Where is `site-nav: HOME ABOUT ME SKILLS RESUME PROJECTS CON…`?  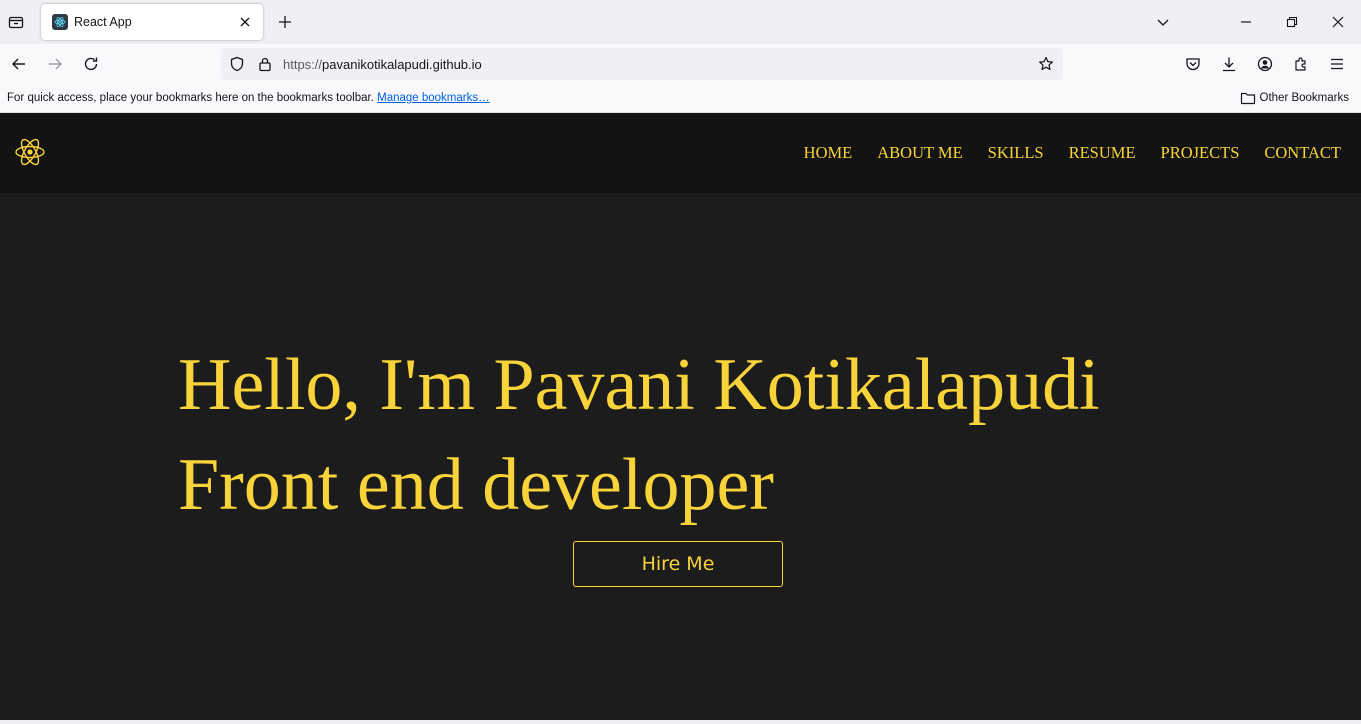
site-nav: HOME ABOUT ME SKILLS RESUME PROJECTS CON… is located at coordinates (1060, 153).